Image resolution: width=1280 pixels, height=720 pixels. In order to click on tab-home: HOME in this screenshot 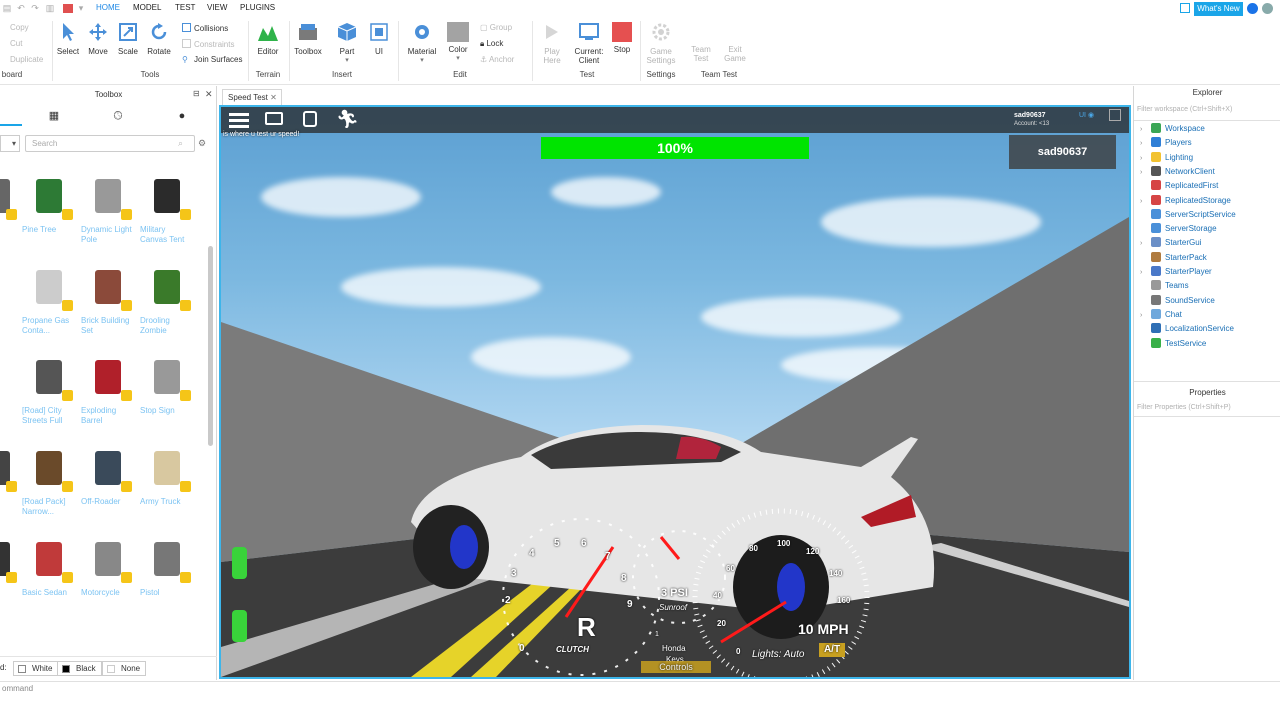, I will do `click(108, 7)`.